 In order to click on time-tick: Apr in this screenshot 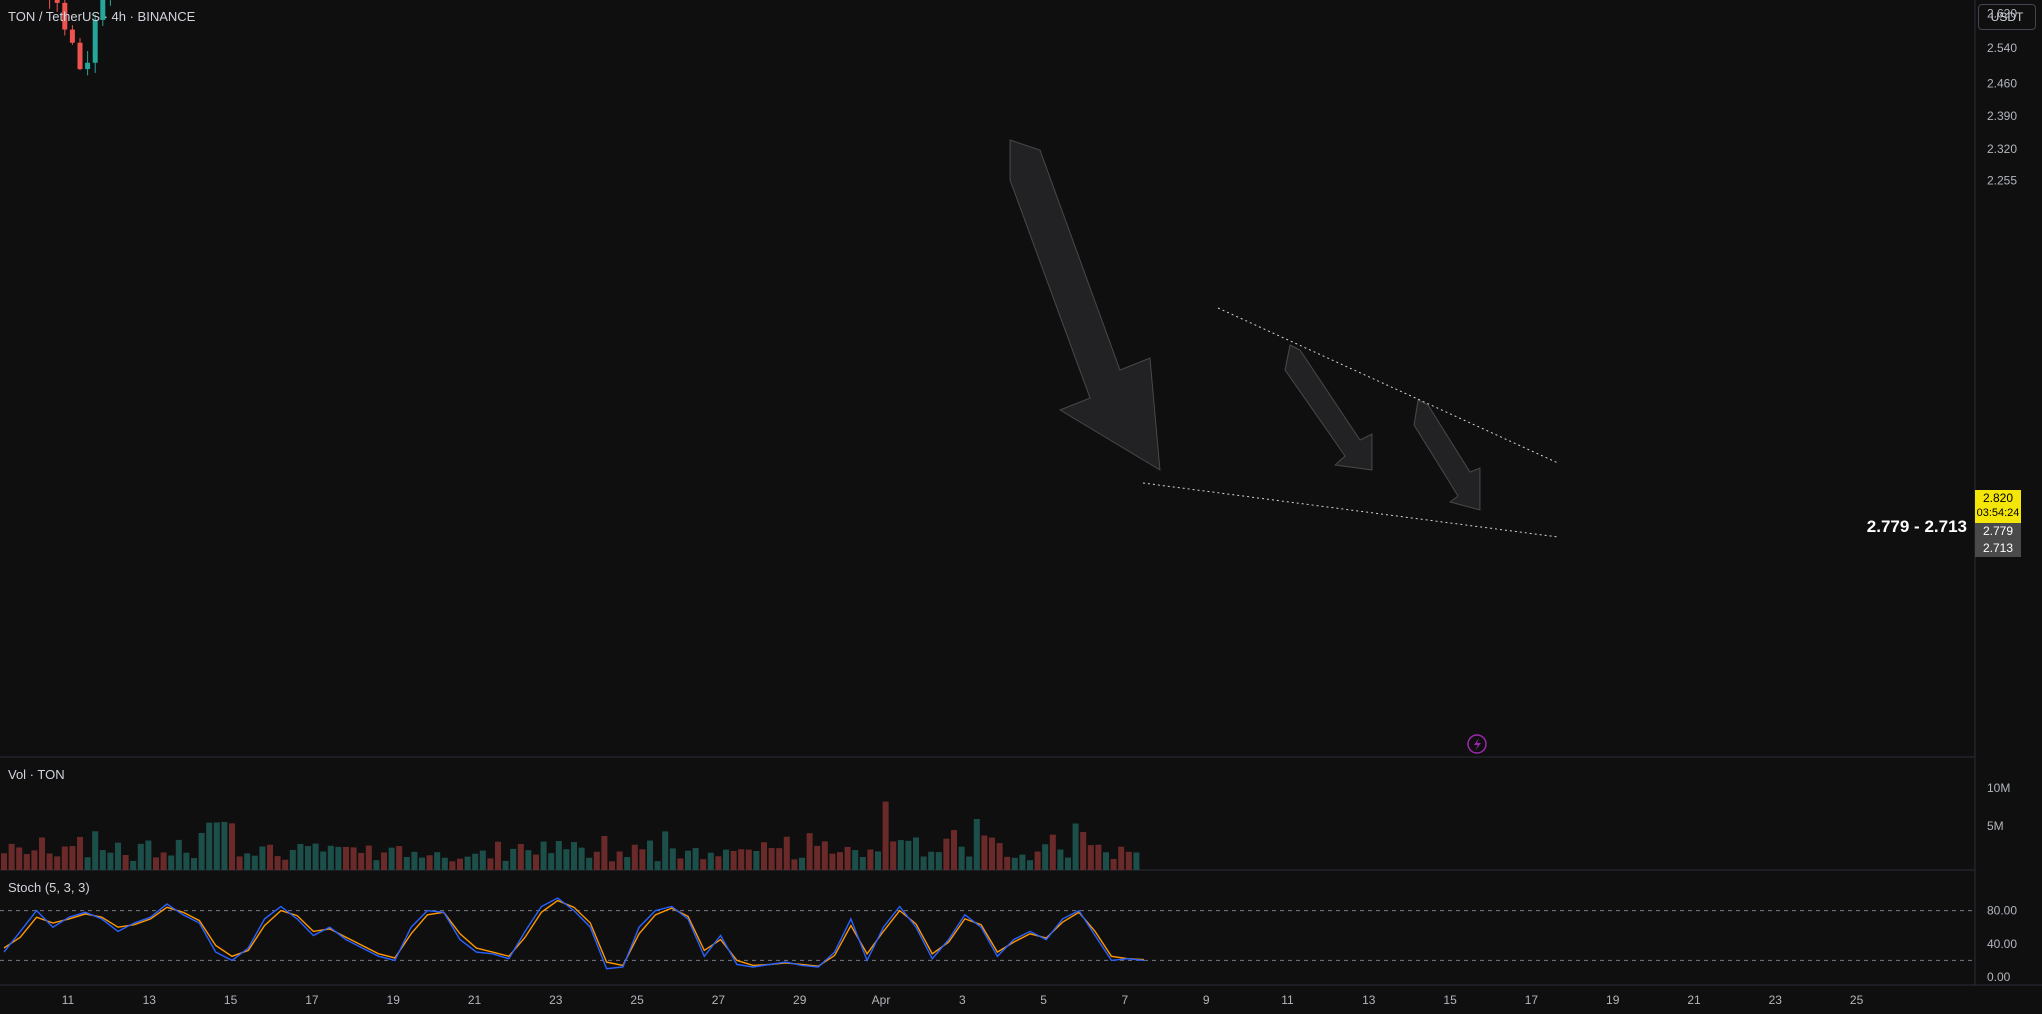, I will do `click(881, 1000)`.